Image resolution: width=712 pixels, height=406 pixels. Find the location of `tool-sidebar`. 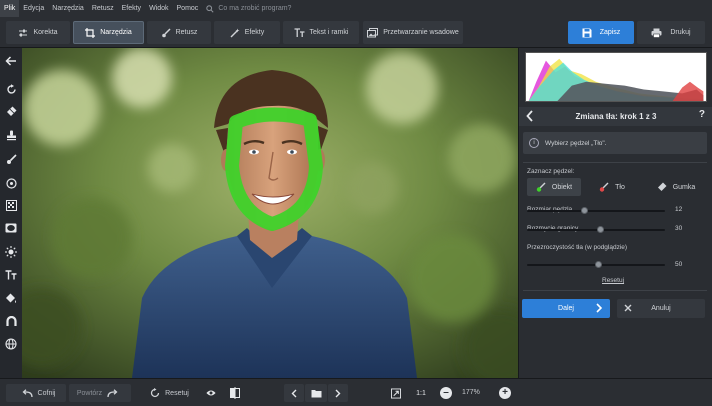

tool-sidebar is located at coordinates (11, 213).